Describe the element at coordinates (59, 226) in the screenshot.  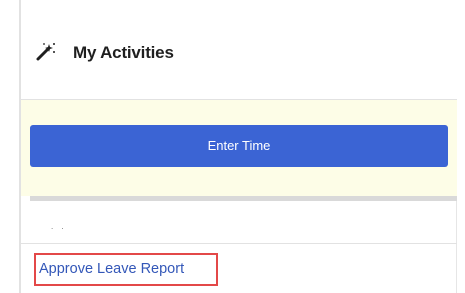
I see `placeholder-dots: . .` at that location.